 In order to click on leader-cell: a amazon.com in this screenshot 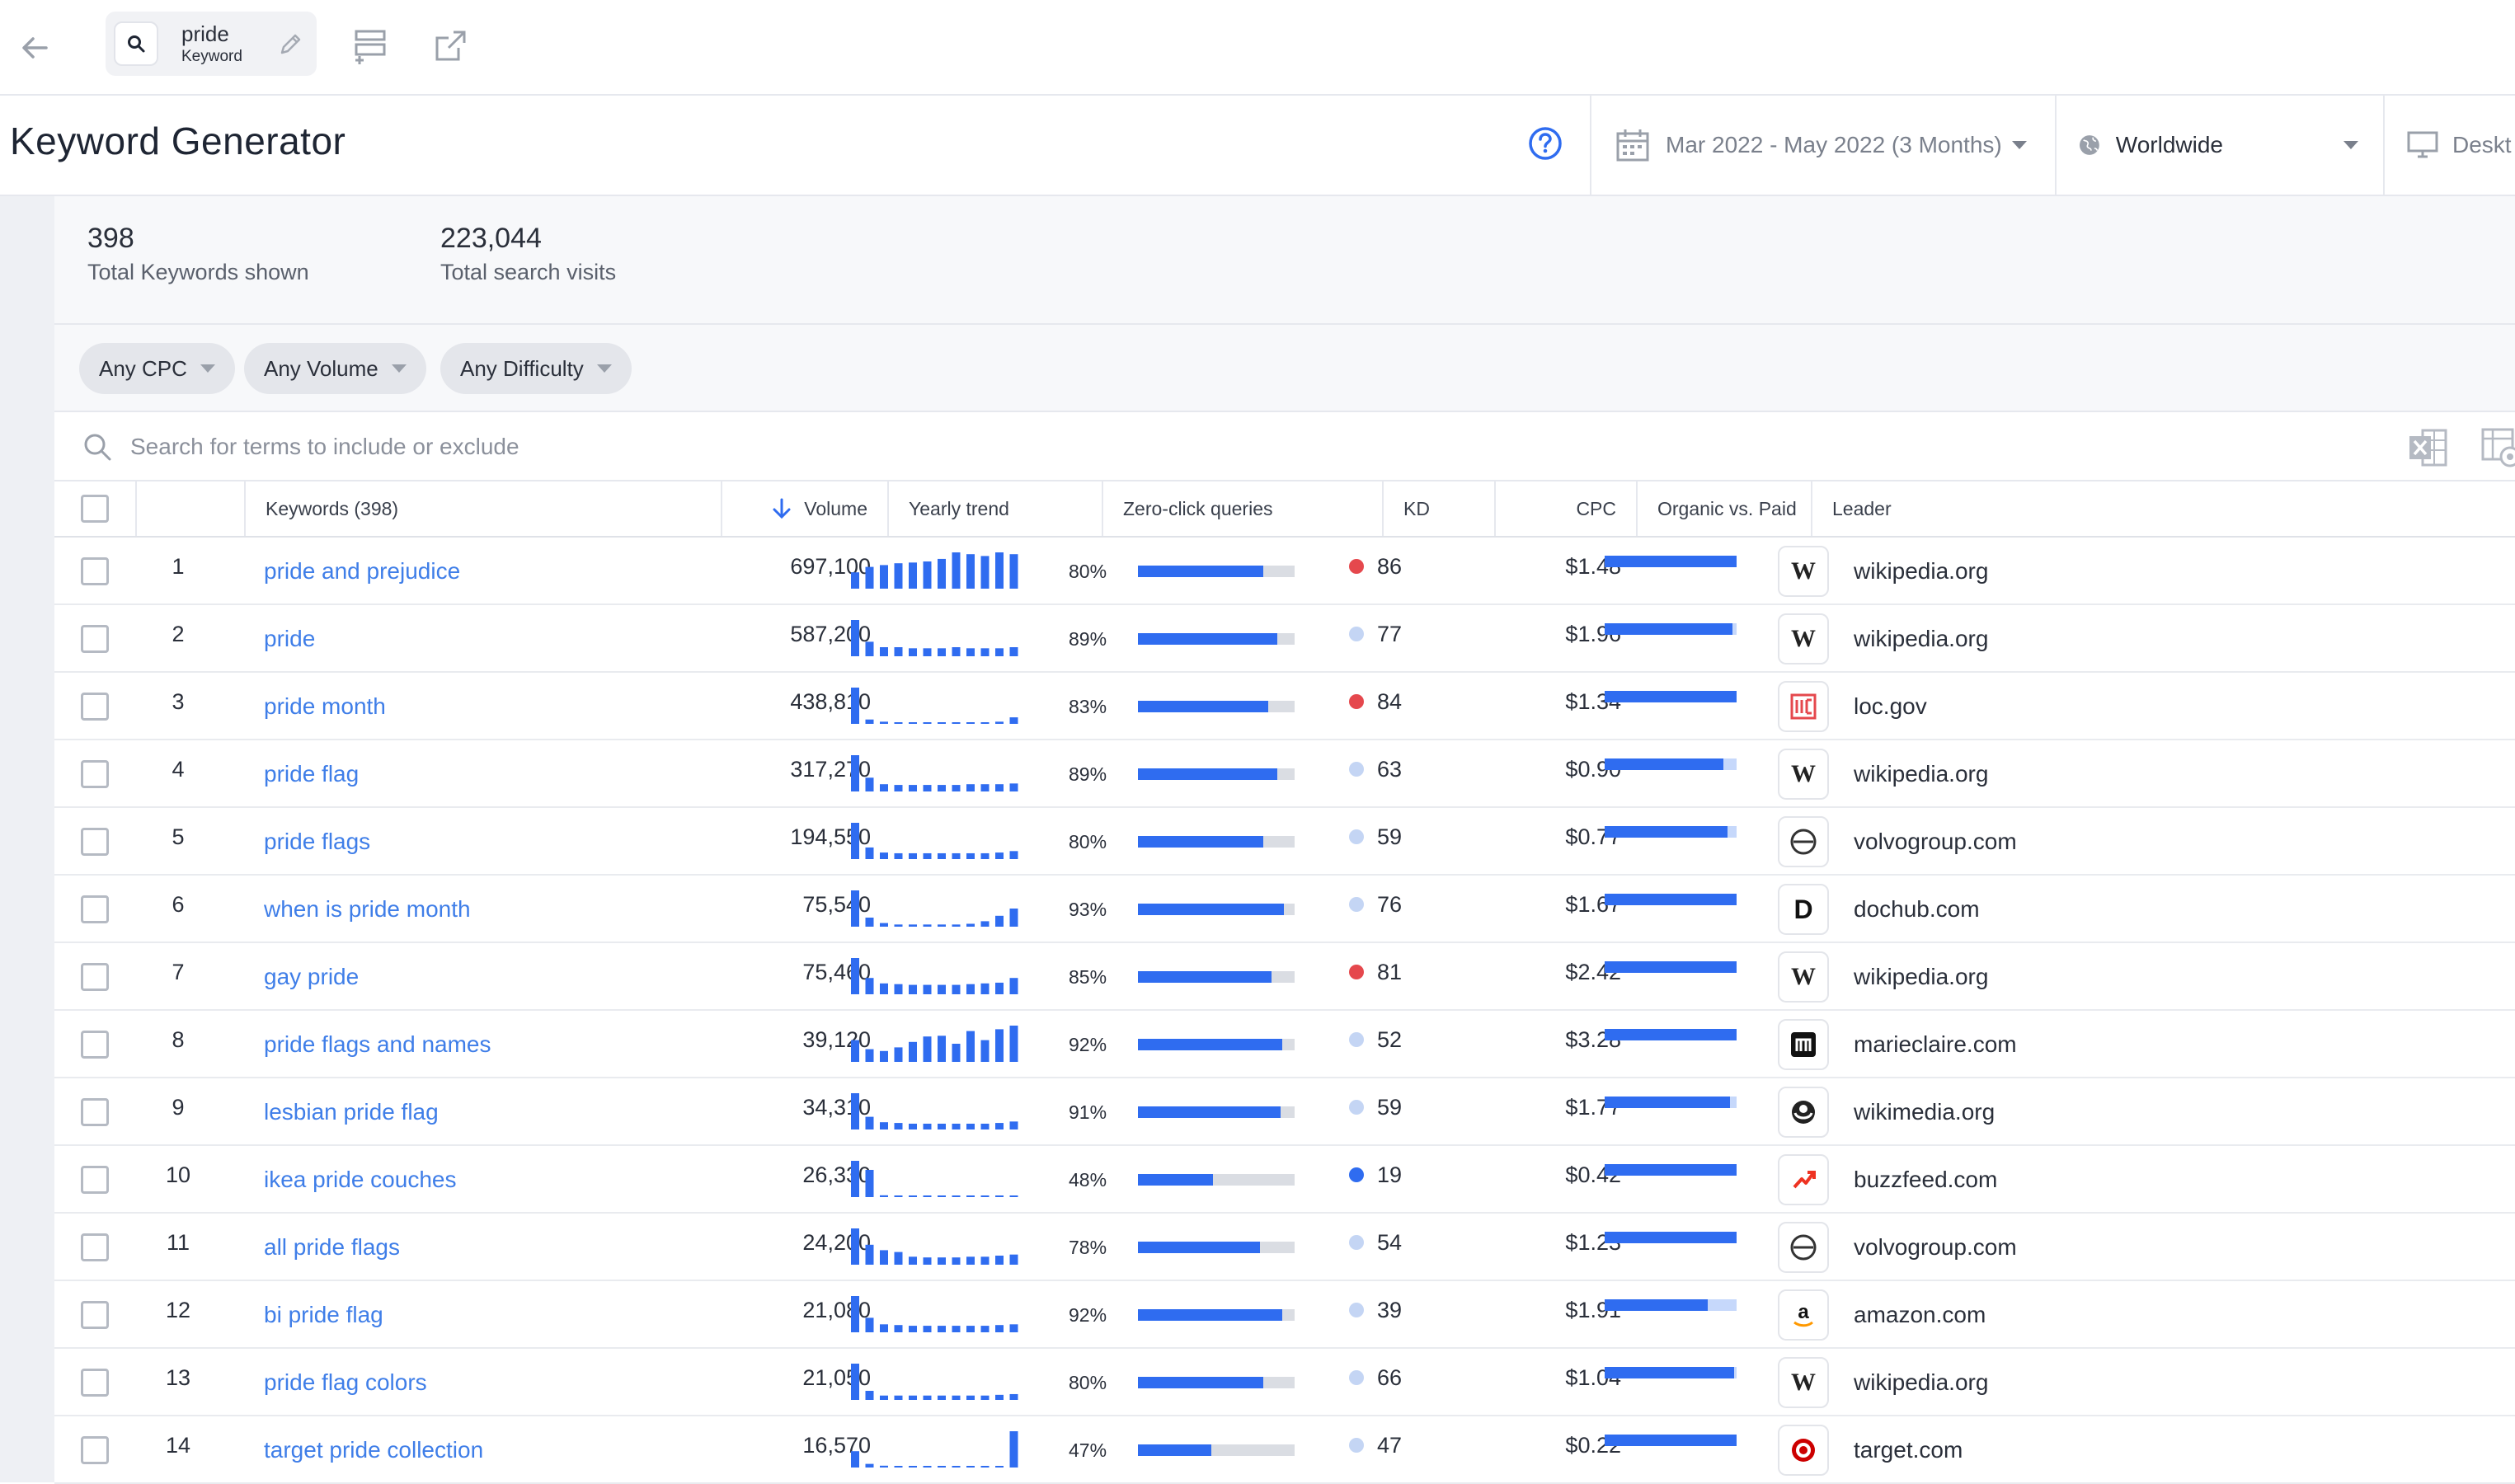, I will do `click(1882, 1315)`.